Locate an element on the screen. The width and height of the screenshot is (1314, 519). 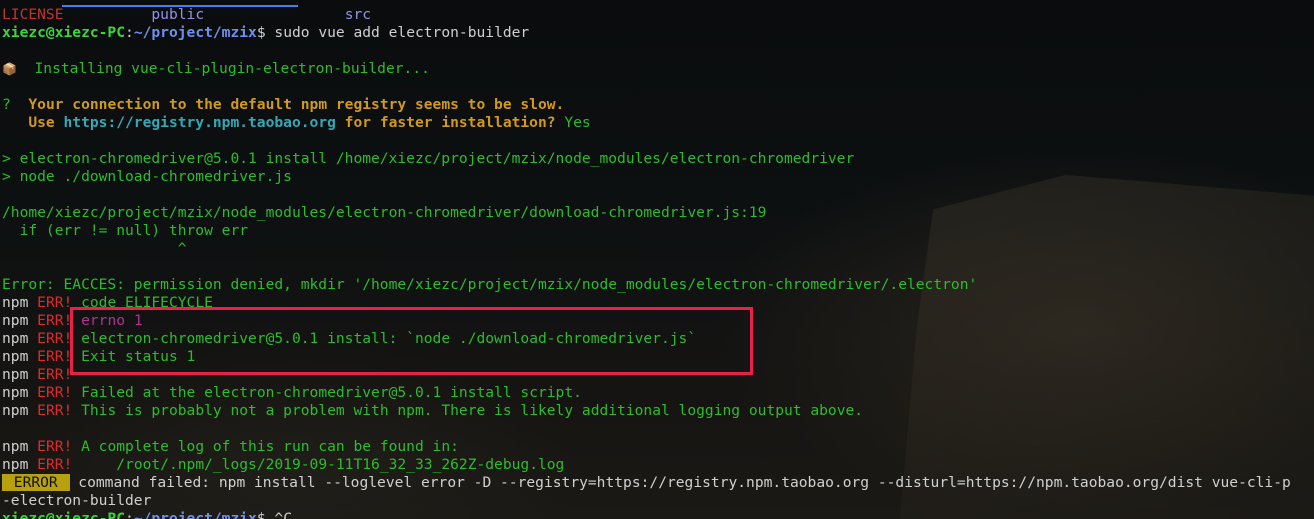
question-use: Use is located at coordinates (33, 122).